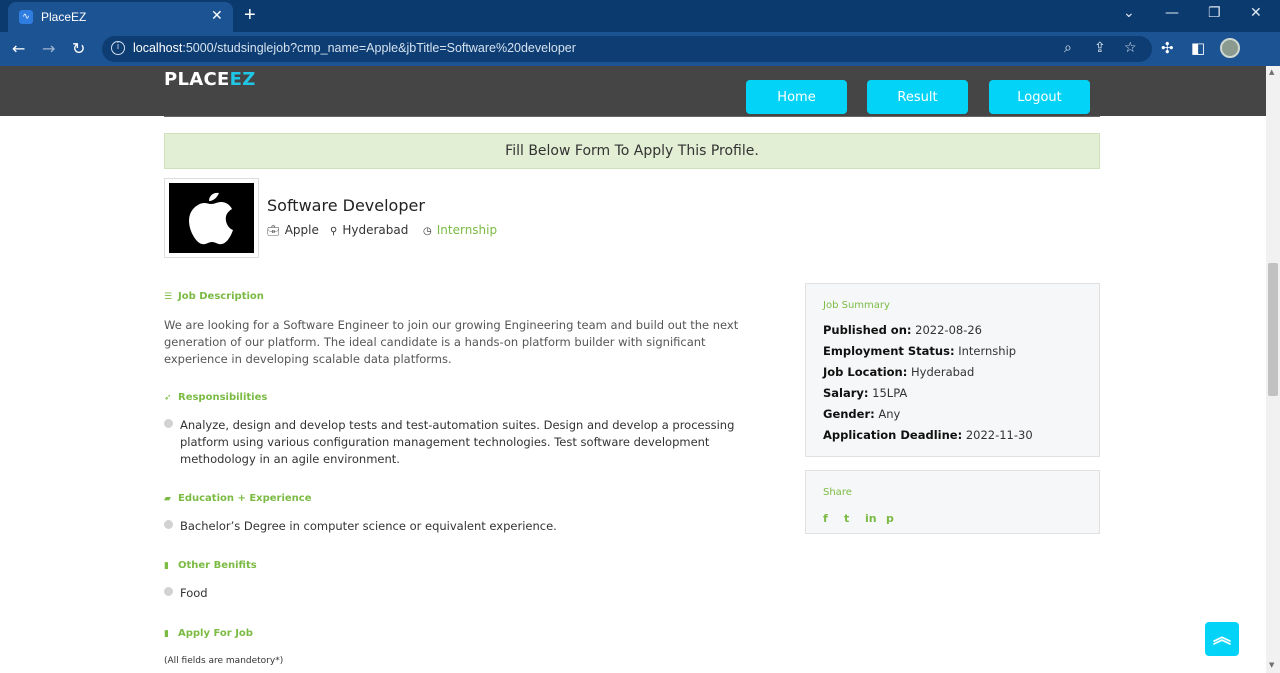  I want to click on share-heading: Share, so click(837, 492).